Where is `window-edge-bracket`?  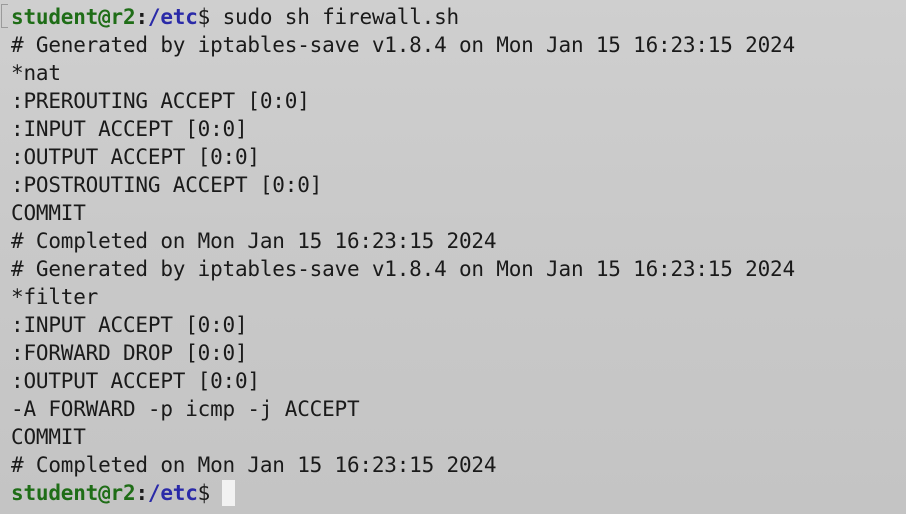 window-edge-bracket is located at coordinates (4, 16).